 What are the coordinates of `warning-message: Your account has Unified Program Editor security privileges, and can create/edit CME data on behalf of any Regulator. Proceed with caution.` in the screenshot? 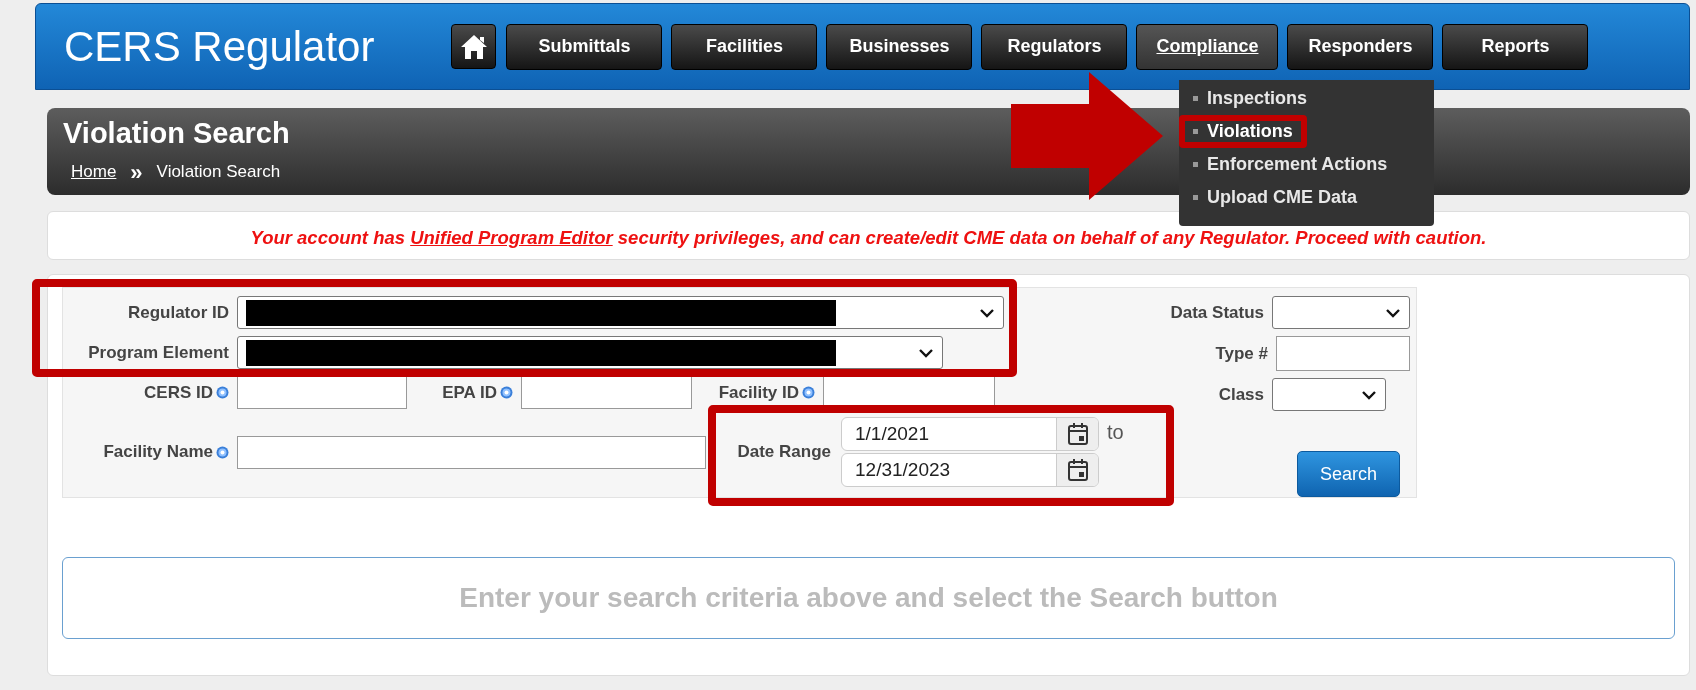 It's located at (868, 238).